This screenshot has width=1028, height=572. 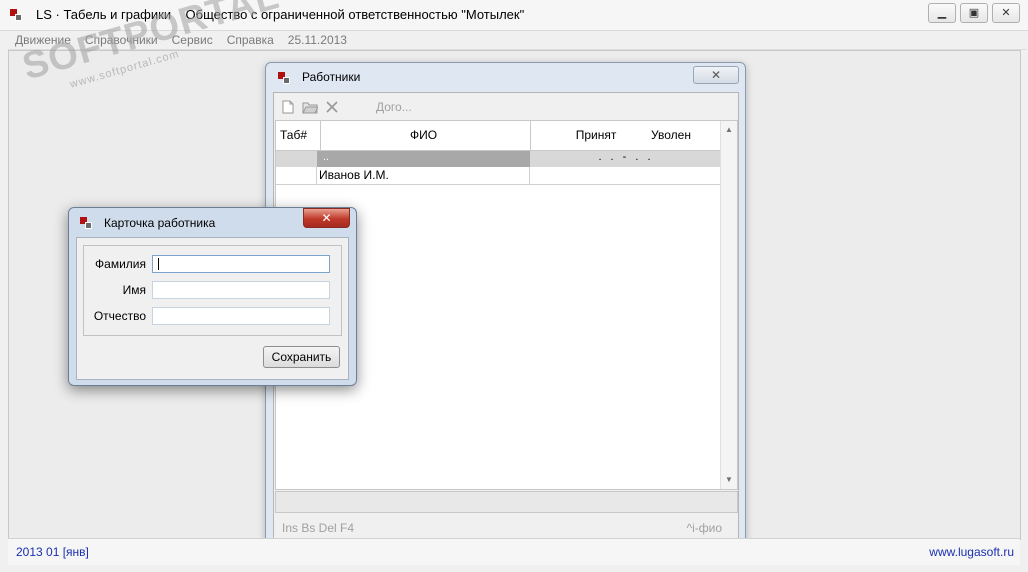 What do you see at coordinates (250, 40) in the screenshot?
I see `menu-item-help: Справка` at bounding box center [250, 40].